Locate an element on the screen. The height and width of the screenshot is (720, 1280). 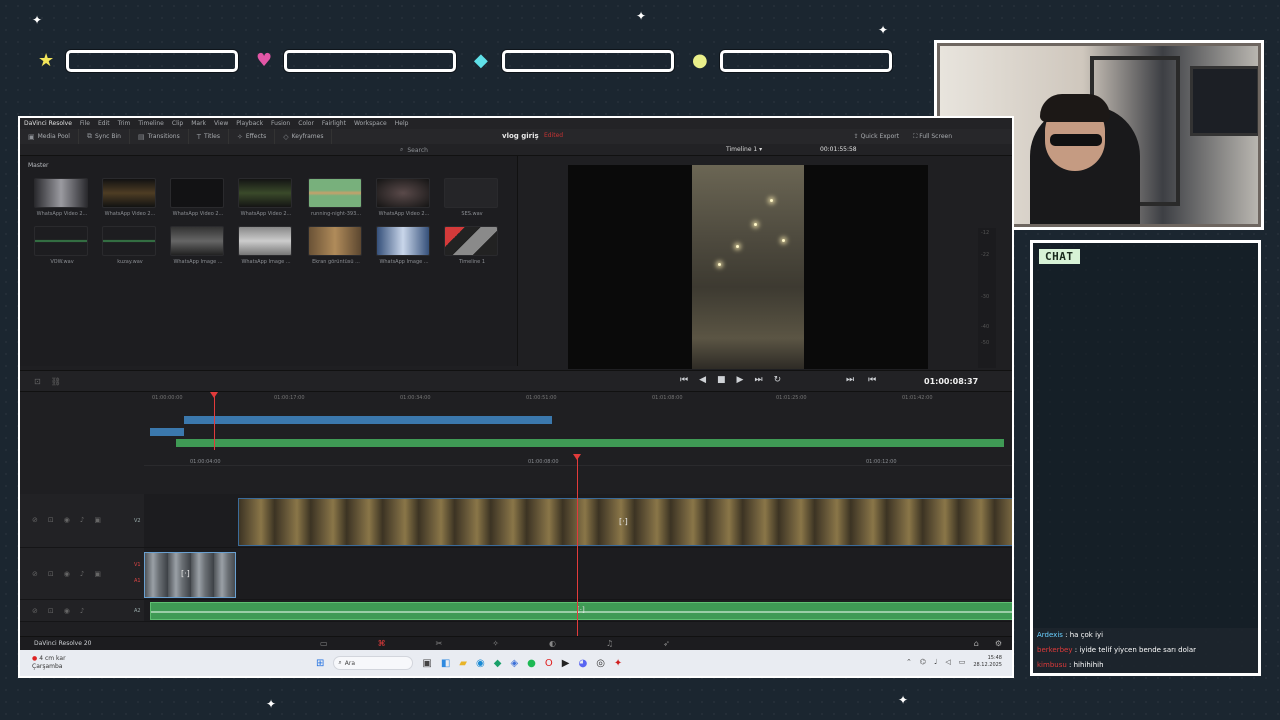
home-icon: ⌂ is located at coordinates (976, 643).